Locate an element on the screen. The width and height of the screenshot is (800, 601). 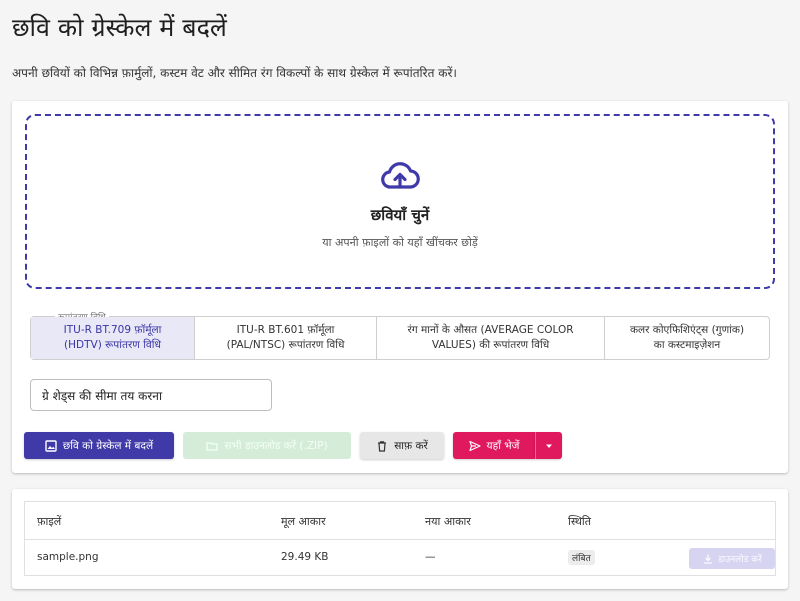
convert-button-label: छवि को ग्रेस्केल में बदलें is located at coordinates (108, 445).